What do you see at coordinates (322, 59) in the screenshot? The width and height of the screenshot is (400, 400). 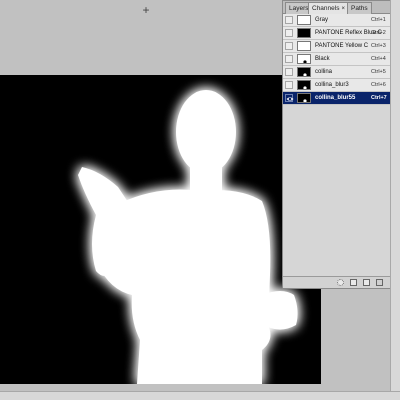 I see `channel-name: Black` at bounding box center [322, 59].